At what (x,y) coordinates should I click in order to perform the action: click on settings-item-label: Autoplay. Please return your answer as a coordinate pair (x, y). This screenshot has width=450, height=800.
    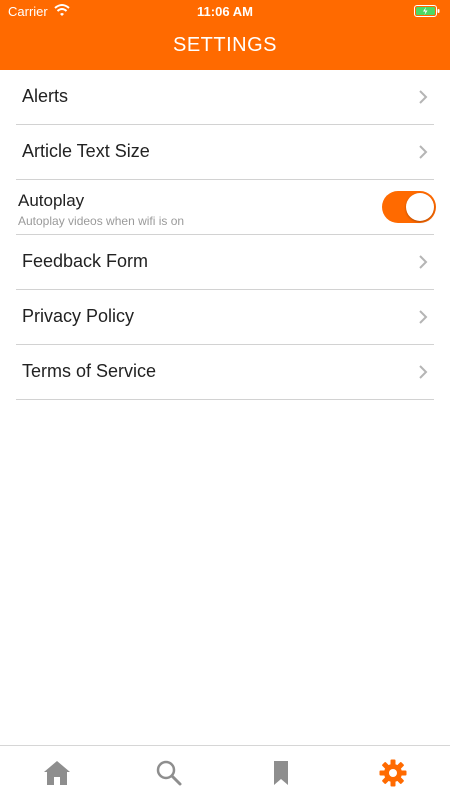
    Looking at the image, I should click on (51, 200).